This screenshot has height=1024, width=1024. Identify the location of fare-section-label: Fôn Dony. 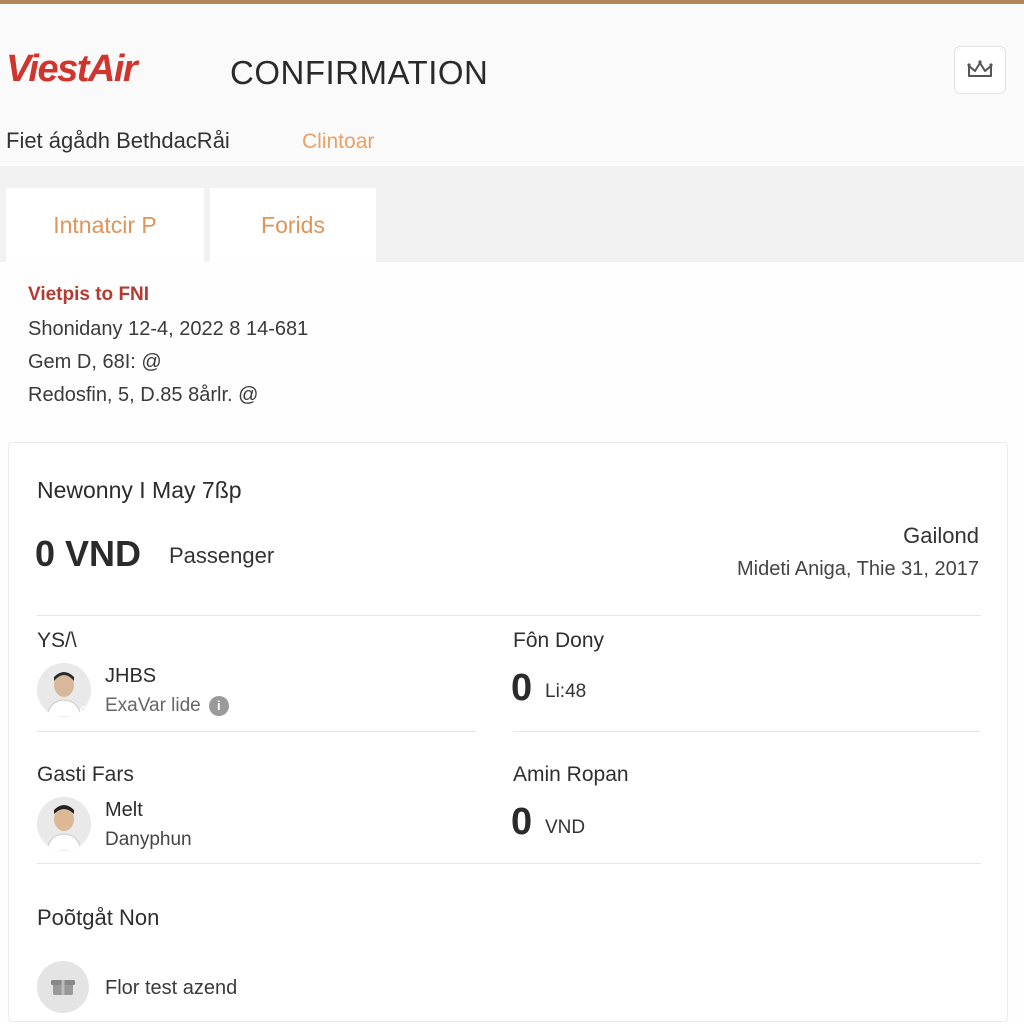
(559, 640).